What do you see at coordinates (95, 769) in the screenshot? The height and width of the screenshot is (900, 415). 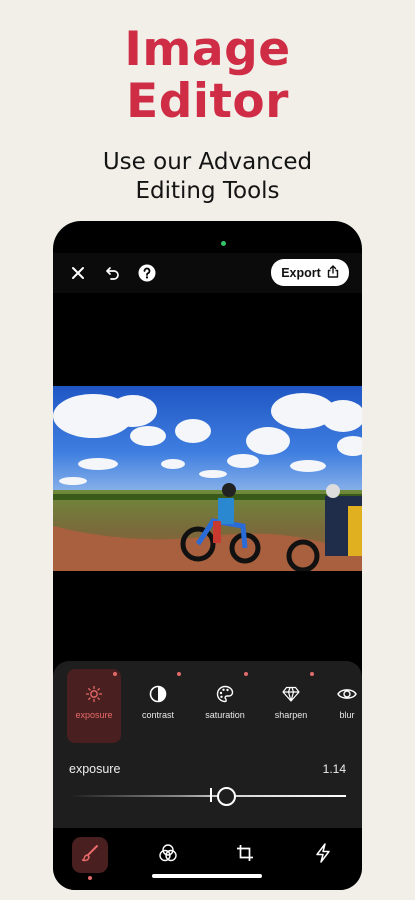 I see `adjustment-label: exposure` at bounding box center [95, 769].